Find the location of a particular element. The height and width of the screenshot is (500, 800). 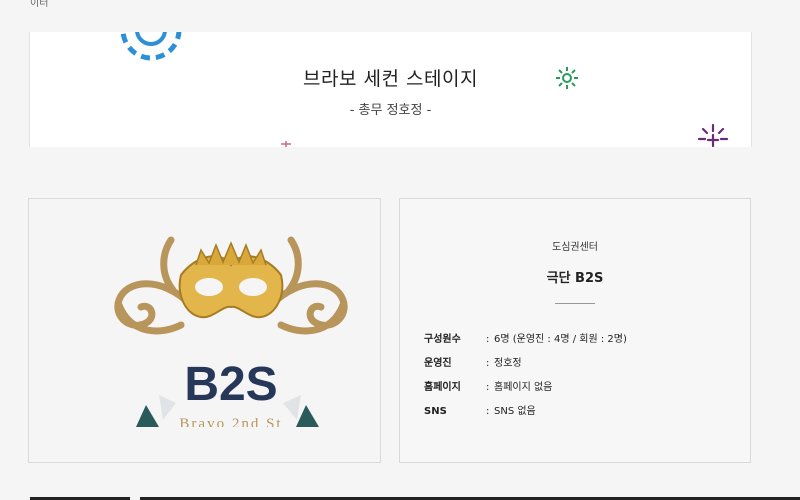

info-row-members: 구성원수:6명 (운영진 : 4명 / 회원 : 2명) is located at coordinates (525, 337).